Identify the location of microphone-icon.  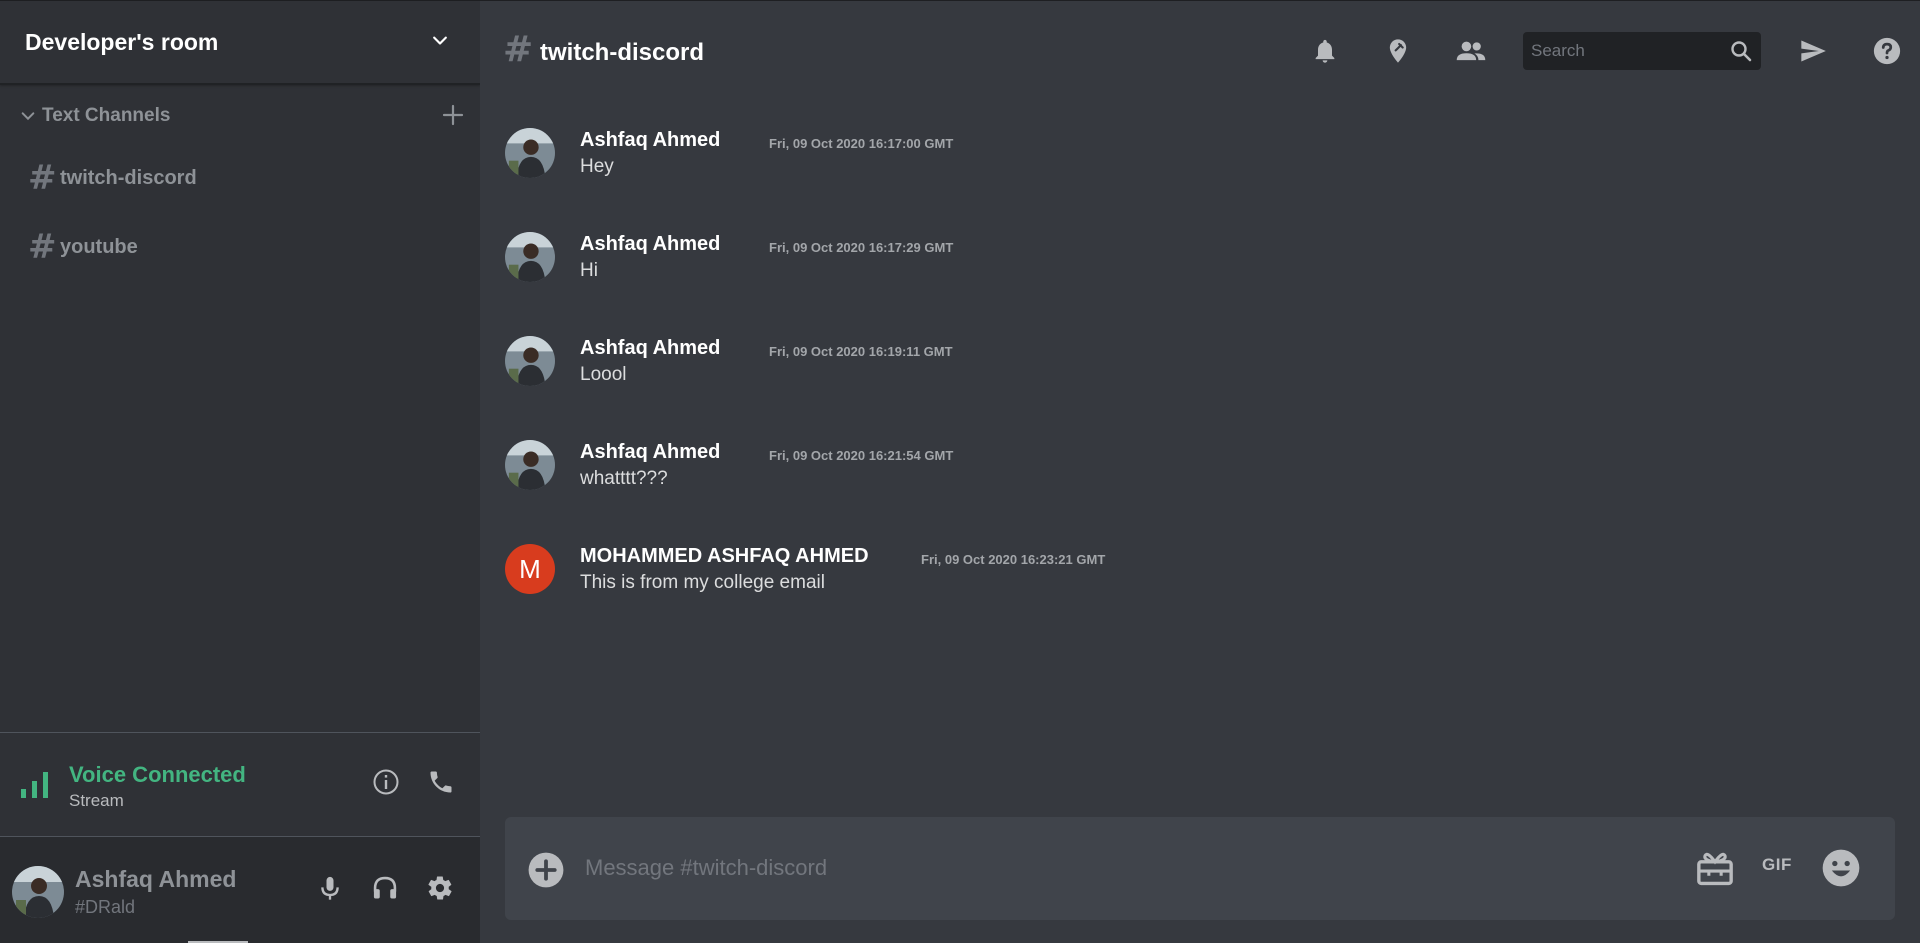
(330, 888).